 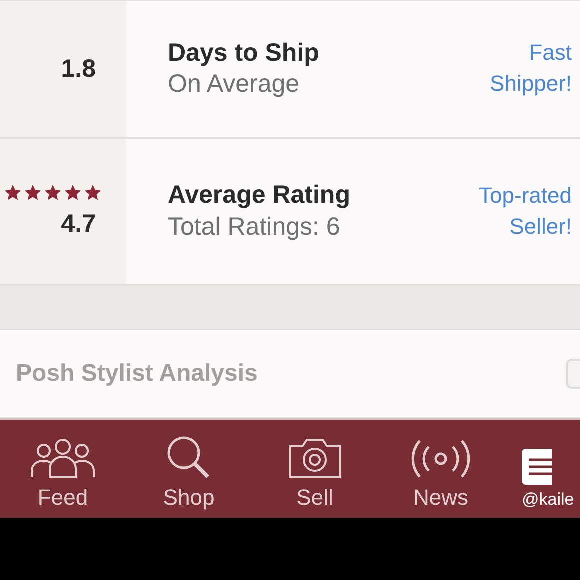 I want to click on broadcast-icon, so click(x=441, y=459).